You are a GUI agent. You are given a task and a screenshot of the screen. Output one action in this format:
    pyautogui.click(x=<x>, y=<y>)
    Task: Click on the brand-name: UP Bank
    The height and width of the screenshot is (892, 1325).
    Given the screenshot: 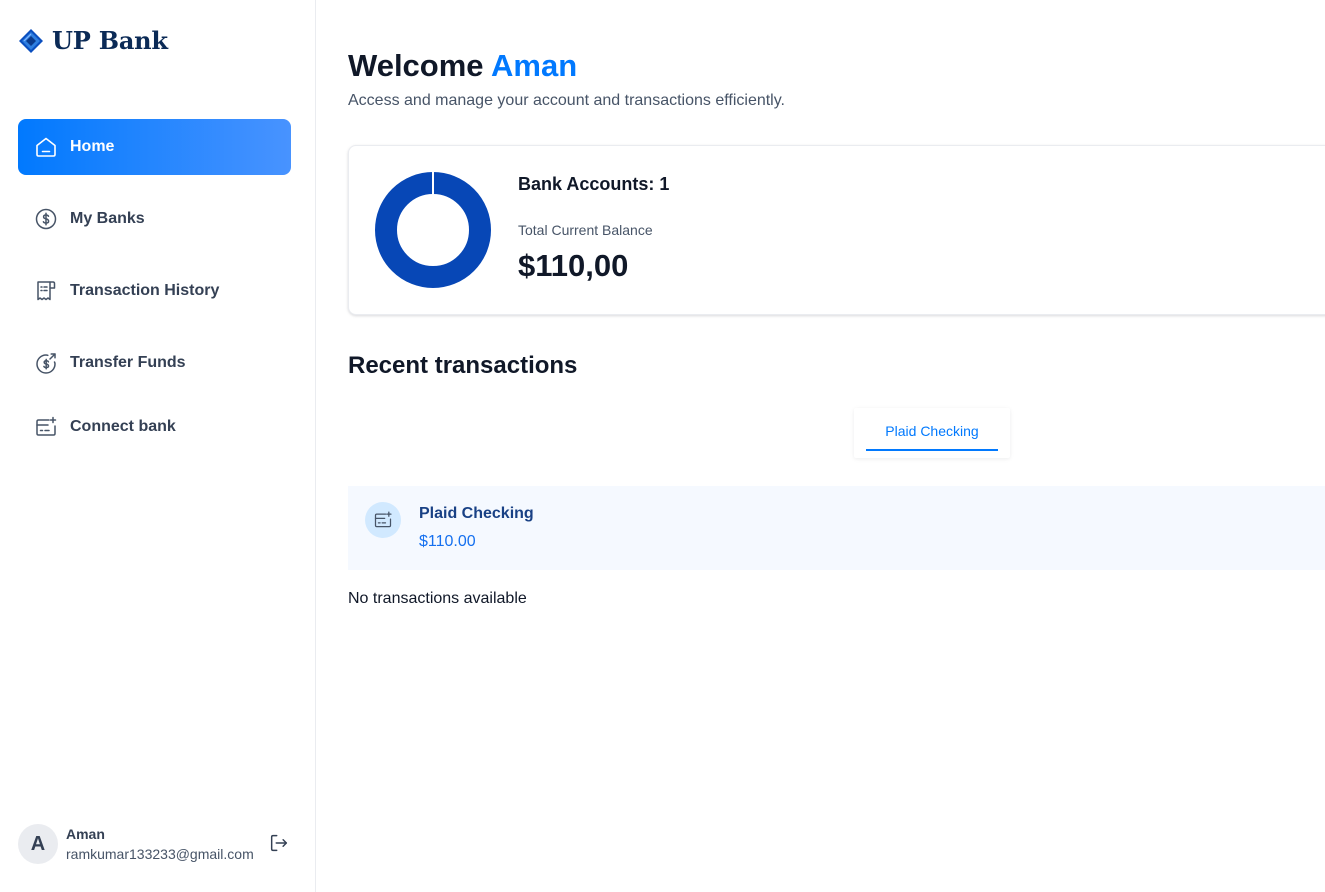 What is the action you would take?
    pyautogui.click(x=110, y=40)
    